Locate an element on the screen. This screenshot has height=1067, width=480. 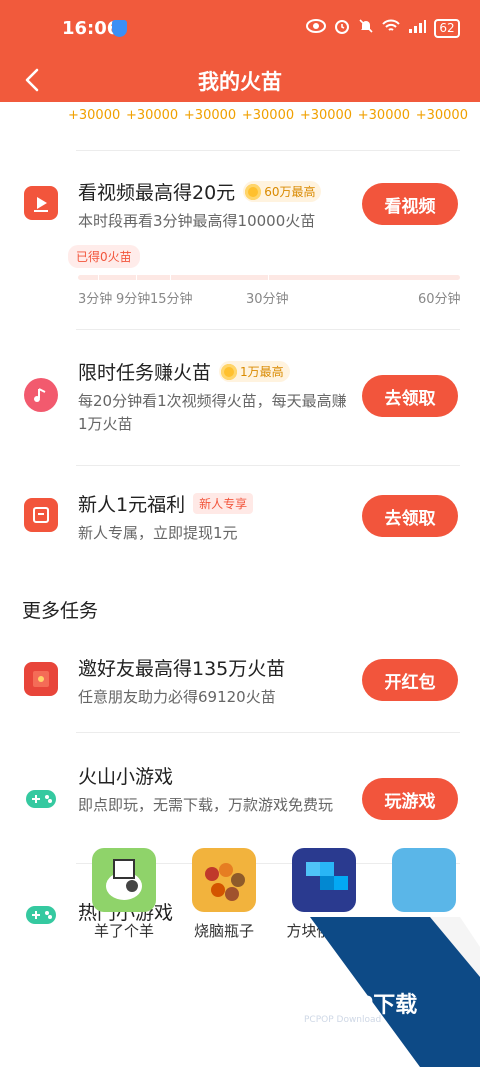
open-red-envelope-button: 开红包 is located at coordinates (410, 680).